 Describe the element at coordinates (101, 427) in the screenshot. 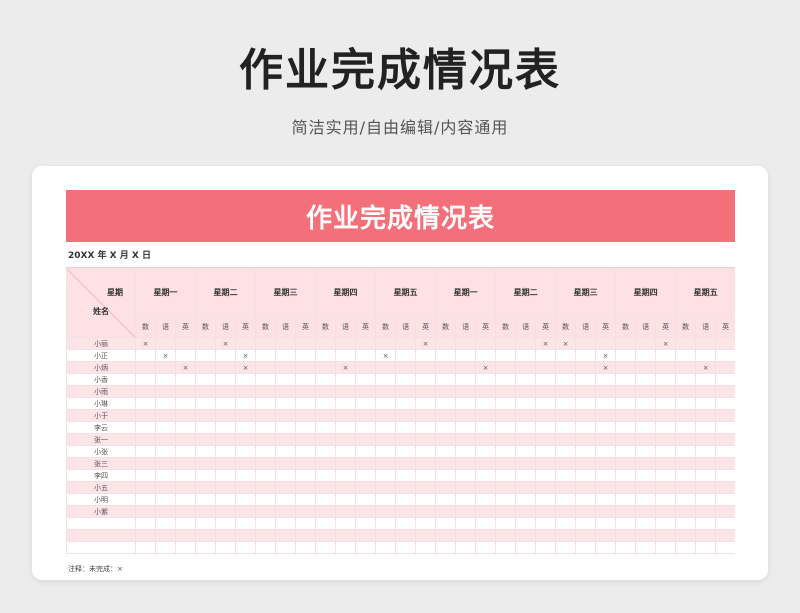

I see `student-name: 李云` at that location.